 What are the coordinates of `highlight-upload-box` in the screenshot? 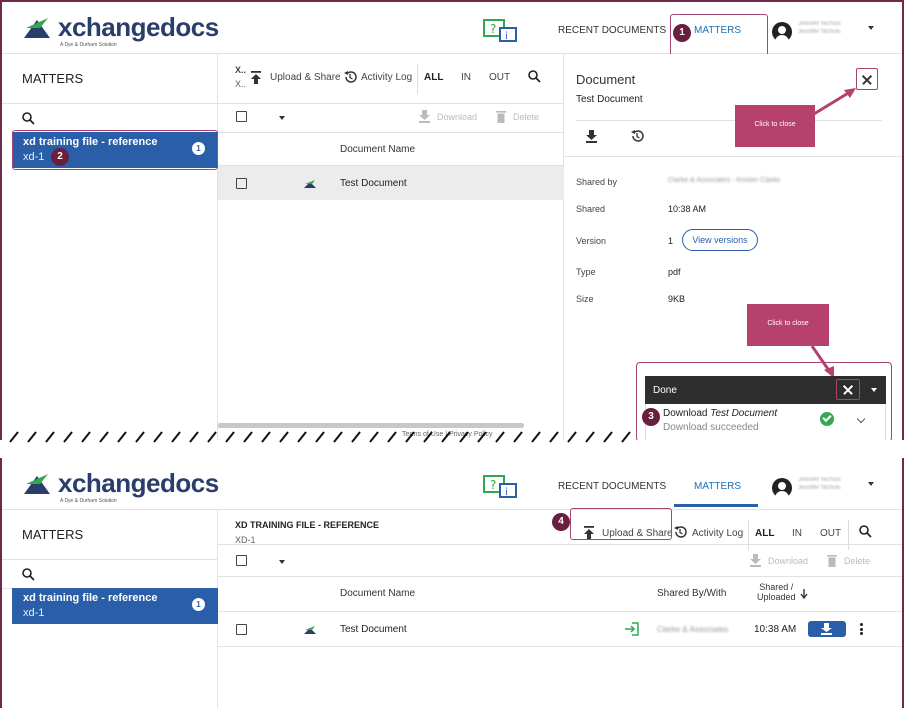 It's located at (621, 524).